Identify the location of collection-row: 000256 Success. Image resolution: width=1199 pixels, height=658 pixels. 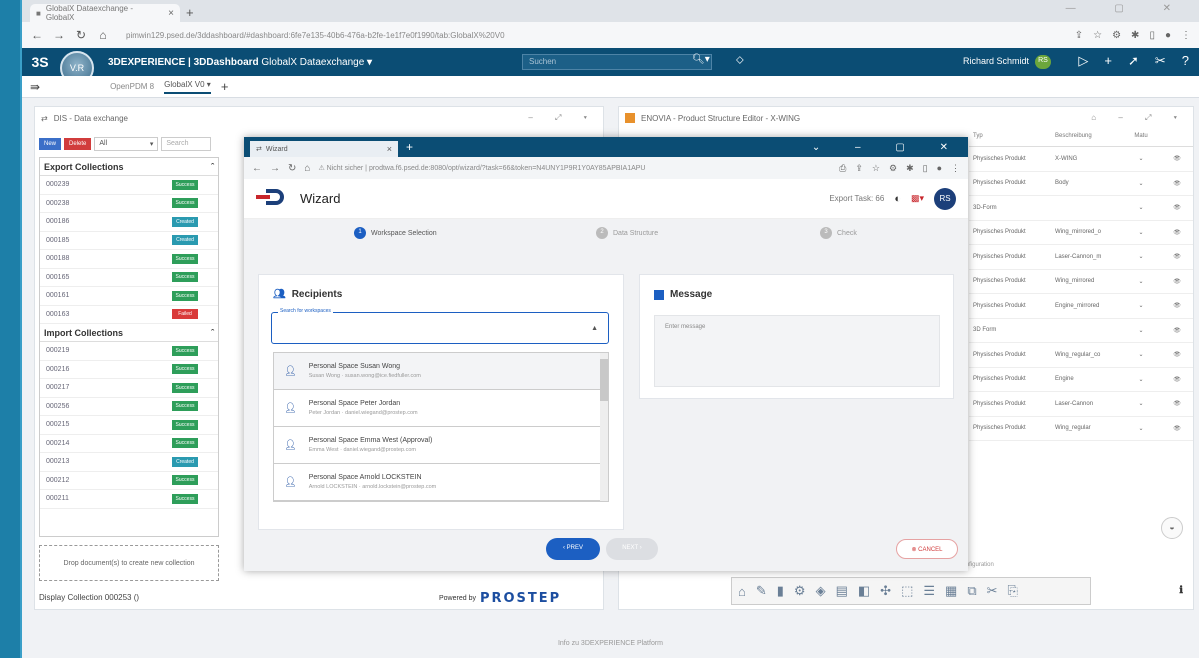
(129, 407).